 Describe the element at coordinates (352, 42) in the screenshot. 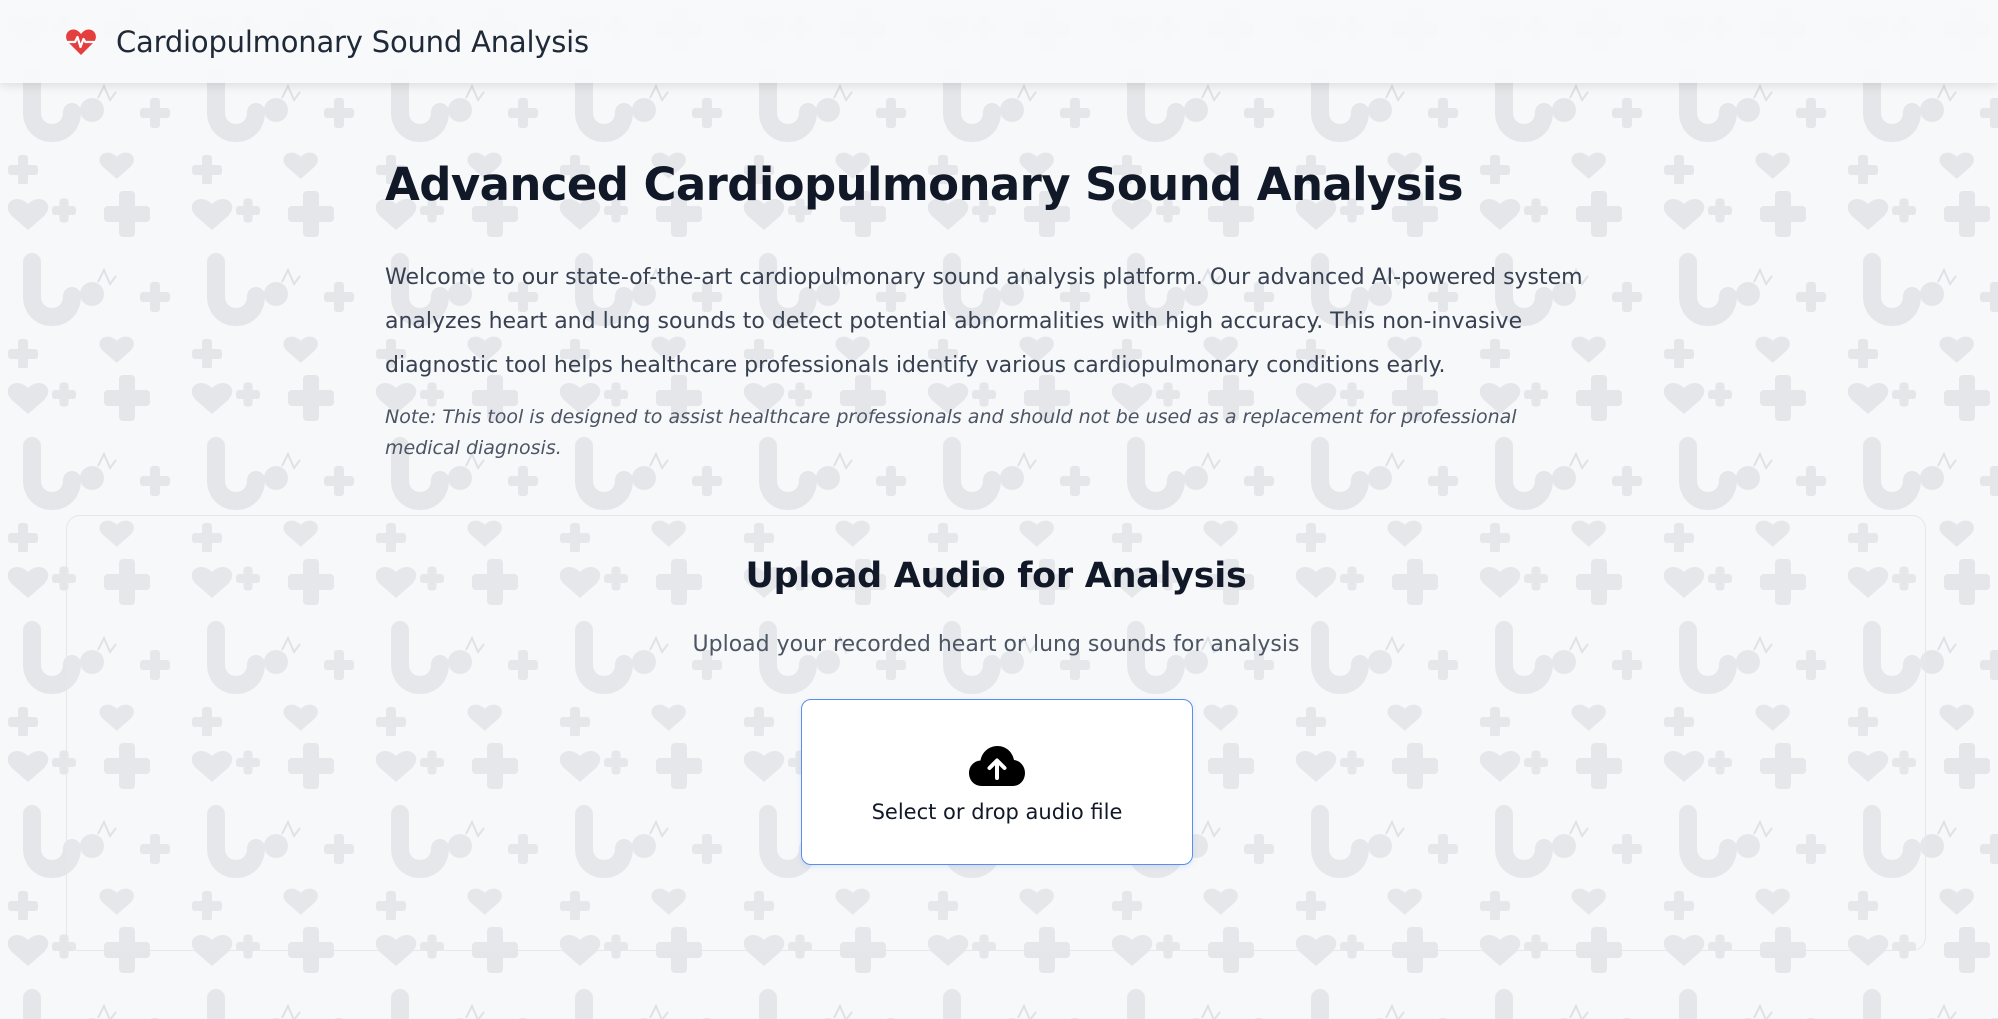

I see `app-title: Cardiopulmonary Sound Analysis` at that location.